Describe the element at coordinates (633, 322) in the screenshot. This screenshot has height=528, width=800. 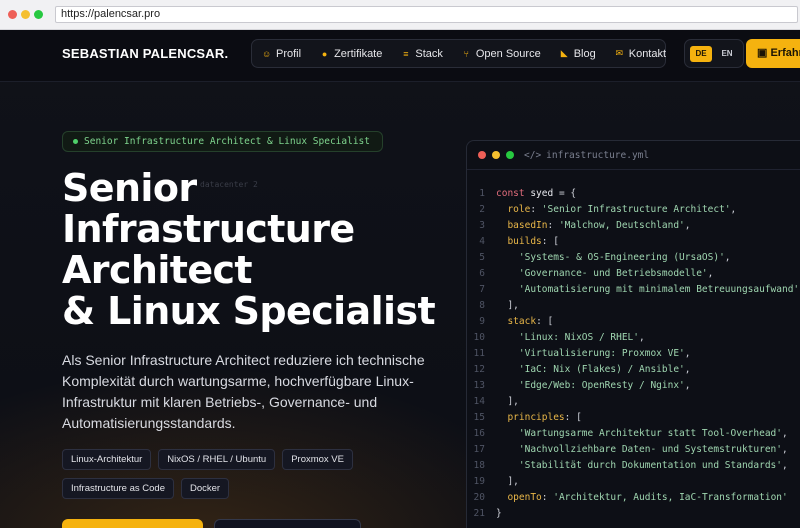
I see `code-line: 9 stack: [` at that location.